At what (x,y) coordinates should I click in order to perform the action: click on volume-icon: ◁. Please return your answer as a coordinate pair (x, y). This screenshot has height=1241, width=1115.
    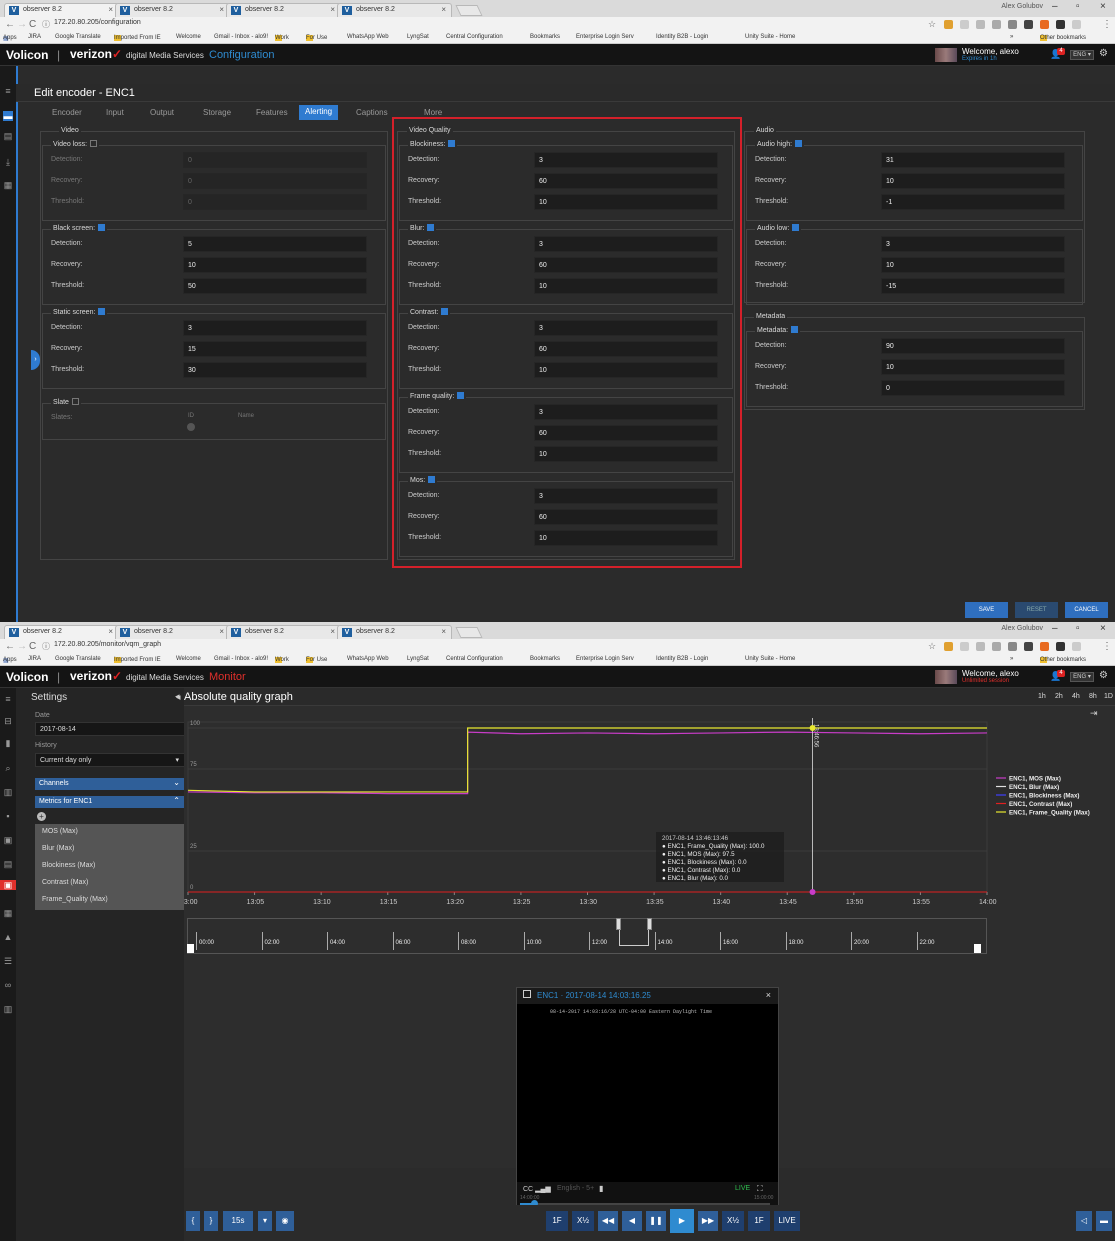
    Looking at the image, I should click on (1084, 1221).